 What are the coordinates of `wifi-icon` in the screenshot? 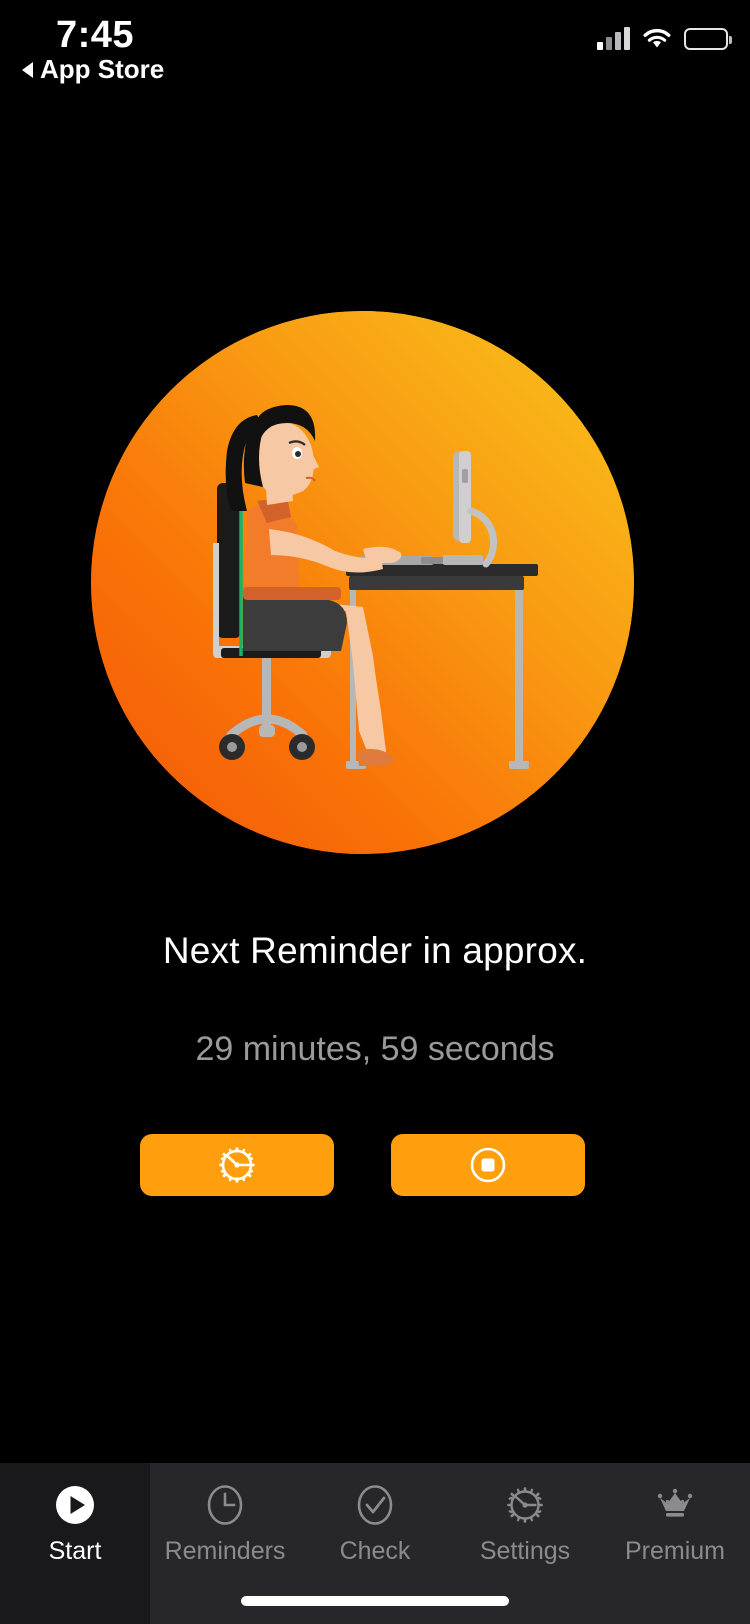 It's located at (657, 39).